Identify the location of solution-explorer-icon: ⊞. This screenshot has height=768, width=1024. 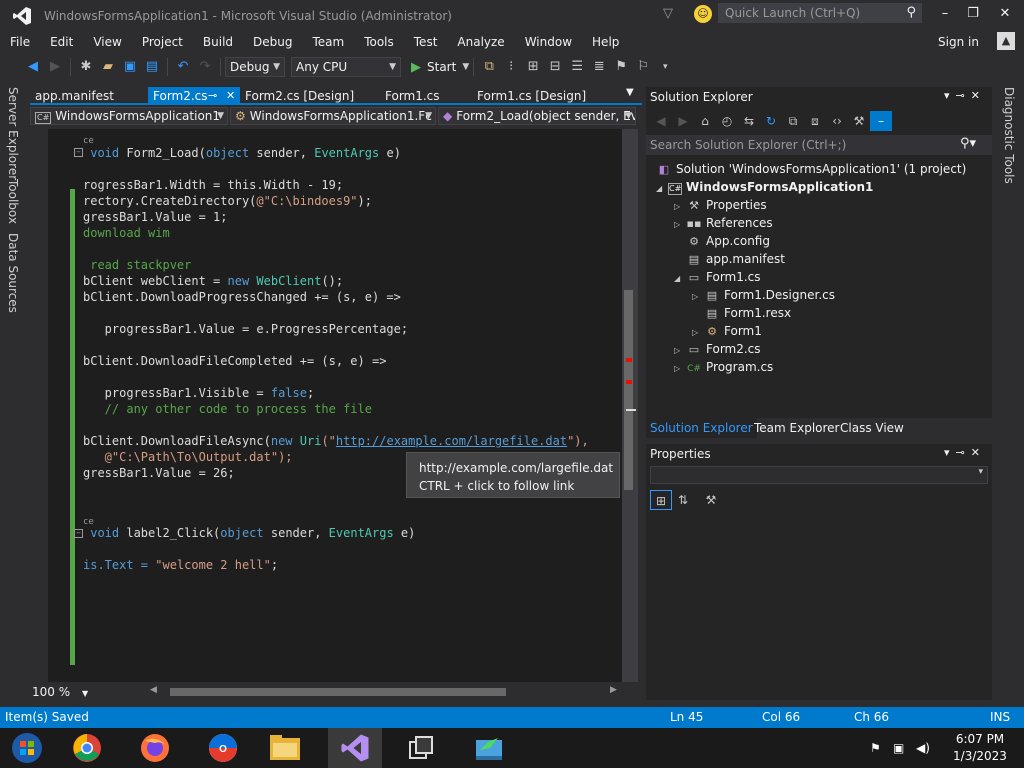
(533, 67).